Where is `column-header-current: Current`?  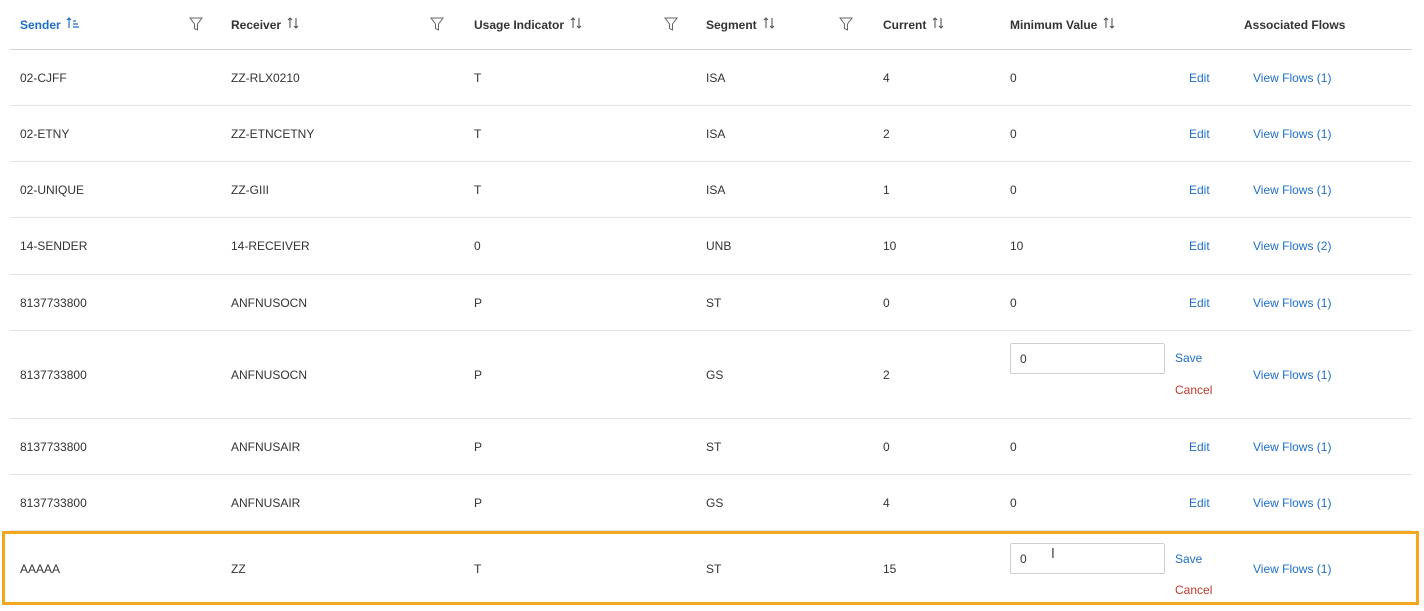
column-header-current: Current is located at coordinates (914, 24).